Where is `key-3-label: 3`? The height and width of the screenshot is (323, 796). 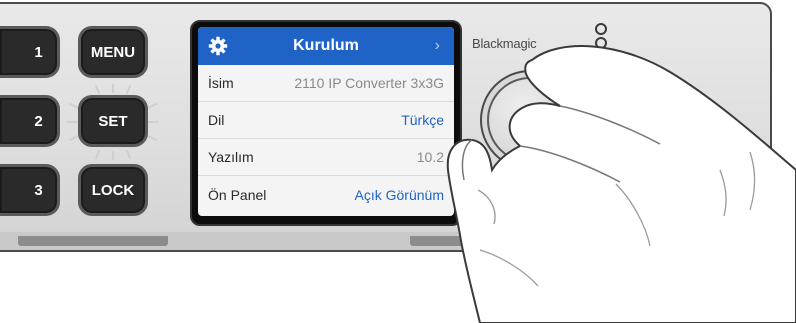
key-3-label: 3 is located at coordinates (38, 190).